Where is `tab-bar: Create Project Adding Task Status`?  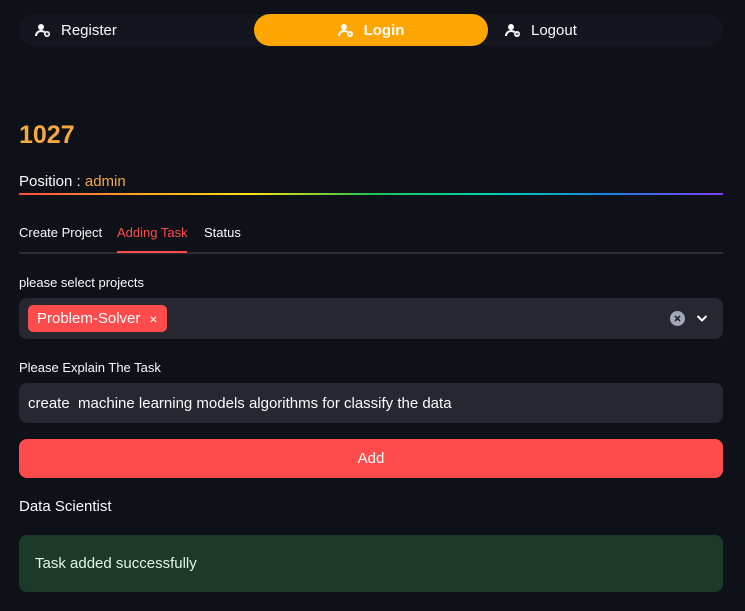
tab-bar: Create Project Adding Task Status is located at coordinates (371, 238).